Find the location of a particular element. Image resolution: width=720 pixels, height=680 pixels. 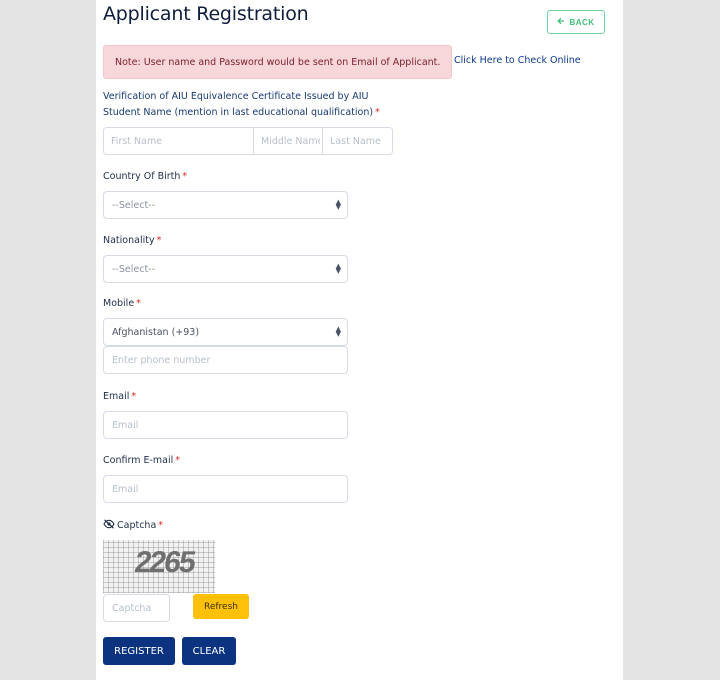

captcha-text: 2265 is located at coordinates (164, 562).